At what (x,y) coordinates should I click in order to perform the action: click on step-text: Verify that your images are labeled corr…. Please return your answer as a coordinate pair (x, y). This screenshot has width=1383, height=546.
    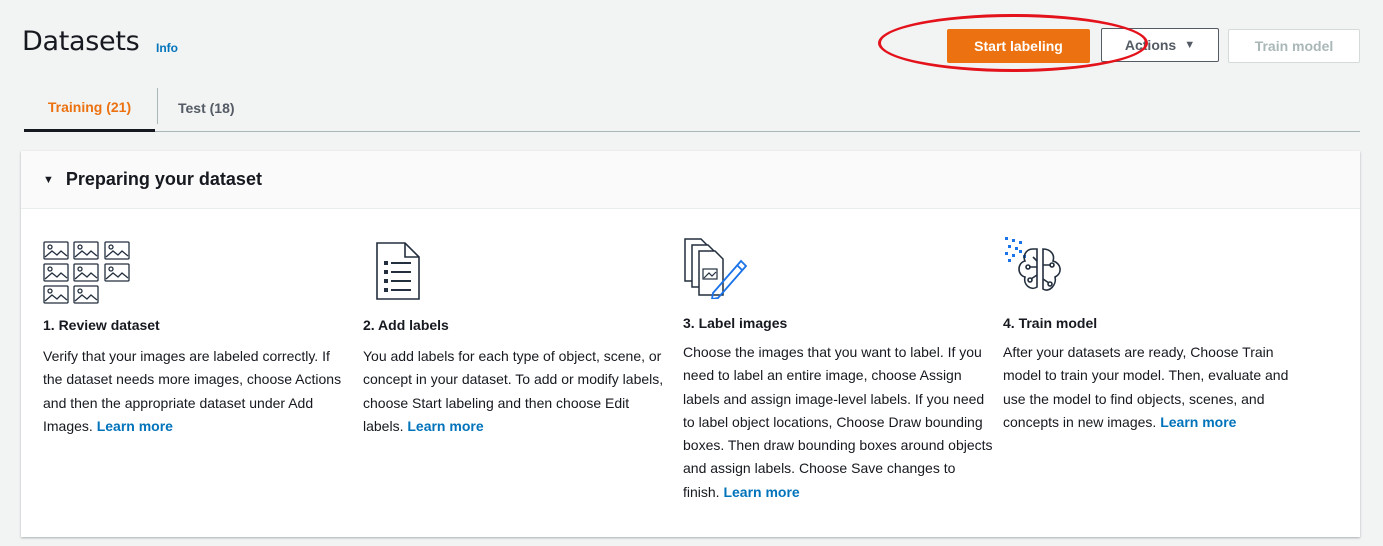
    Looking at the image, I should click on (192, 391).